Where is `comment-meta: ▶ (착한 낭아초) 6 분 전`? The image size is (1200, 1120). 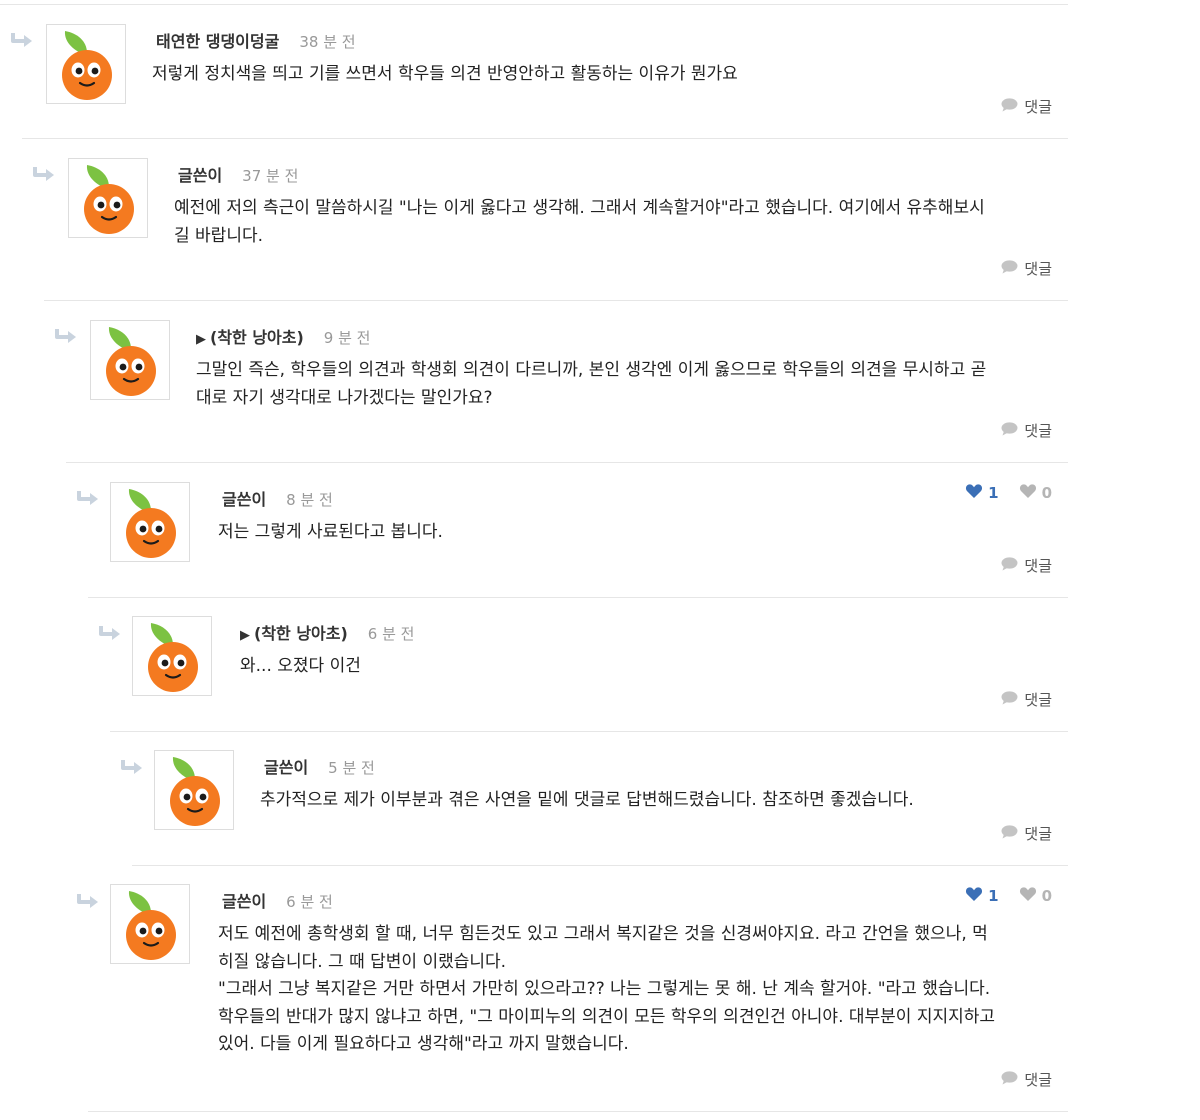
comment-meta: ▶ (착한 낭아초) 6 분 전 is located at coordinates (327, 632).